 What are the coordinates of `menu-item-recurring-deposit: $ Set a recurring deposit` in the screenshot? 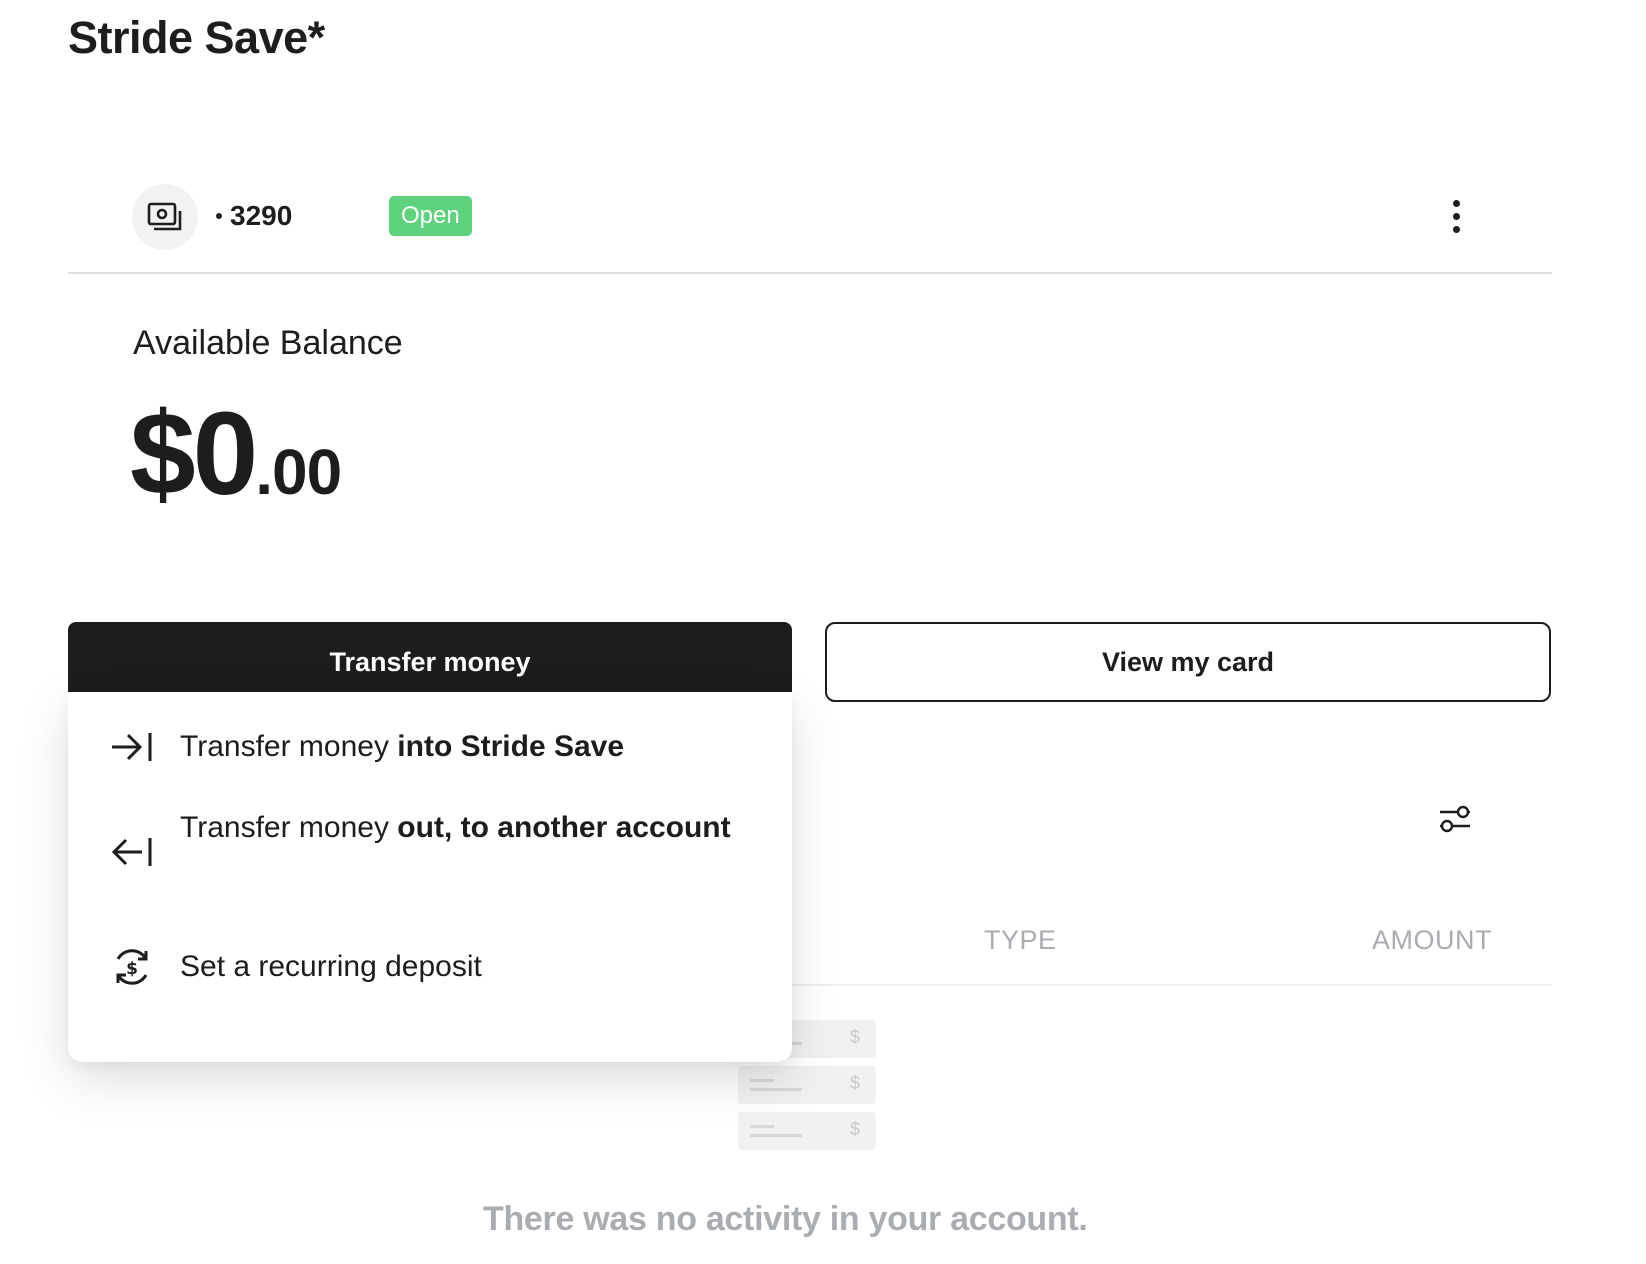 It's located at (430, 967).